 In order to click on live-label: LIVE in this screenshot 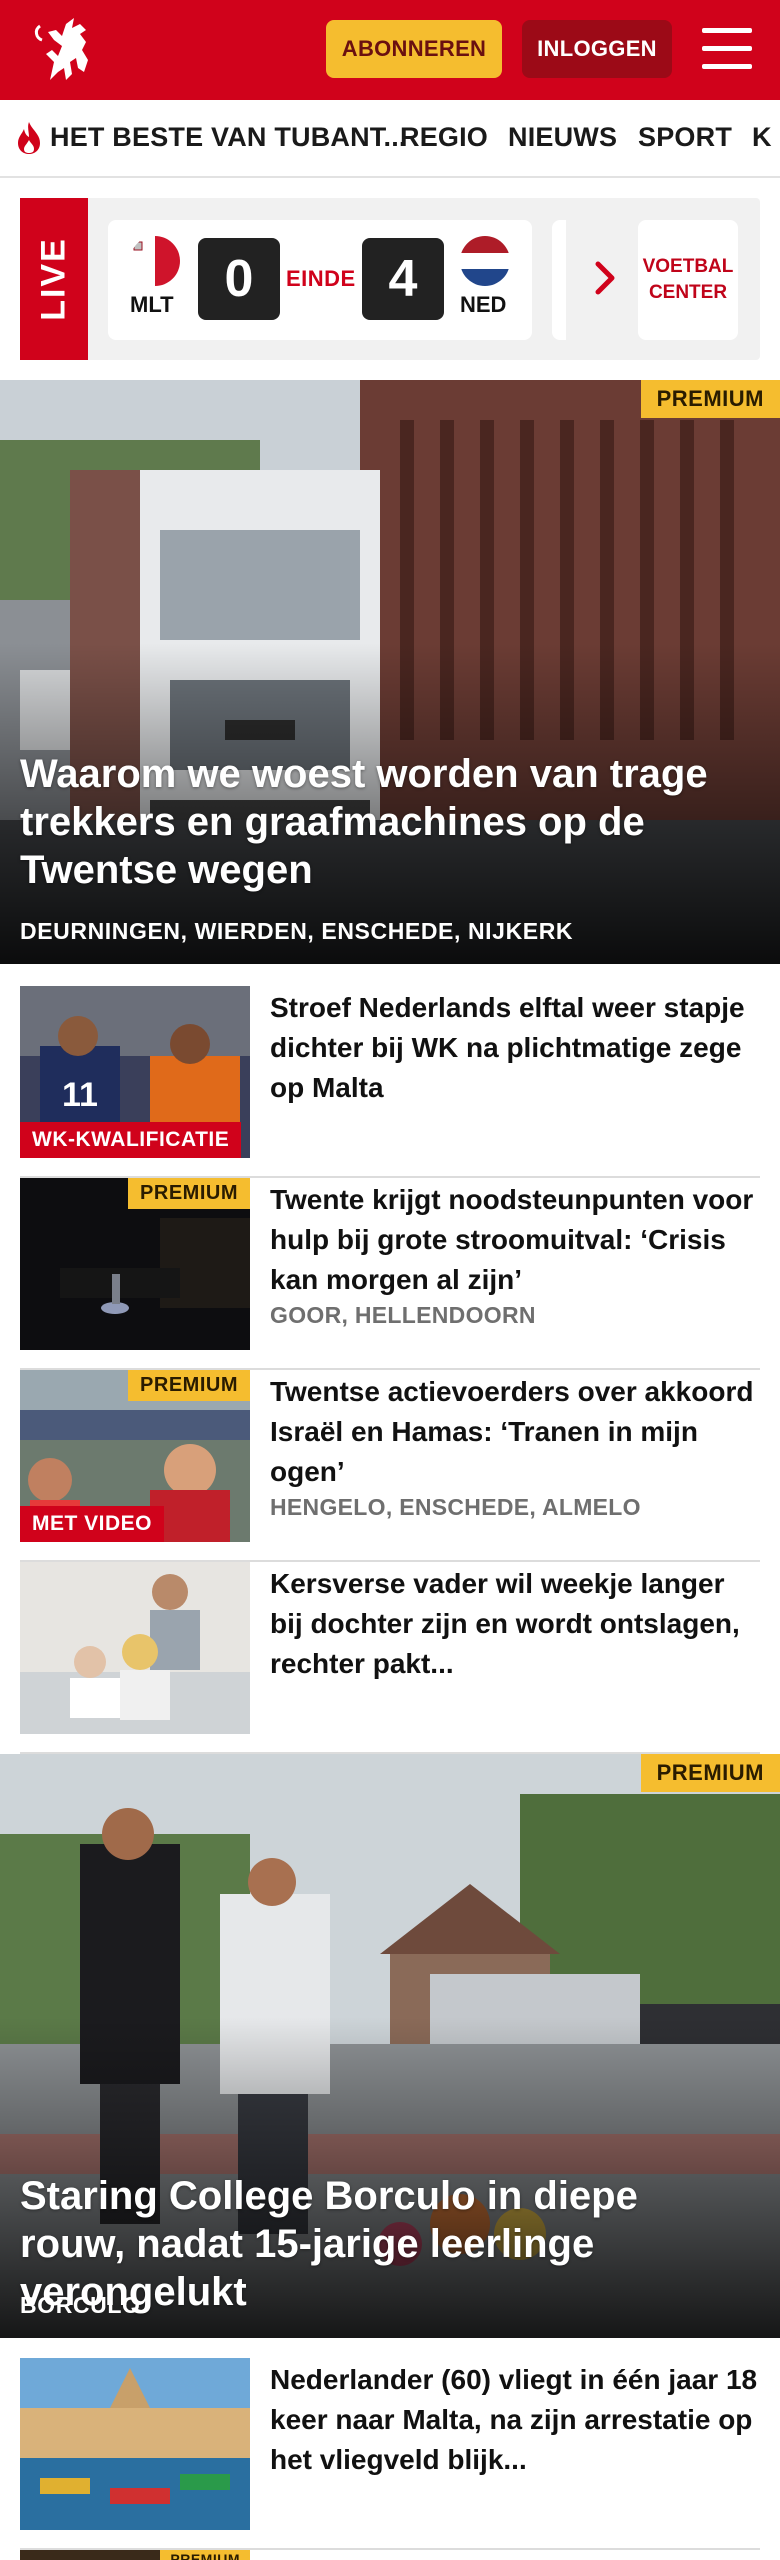, I will do `click(53, 279)`.